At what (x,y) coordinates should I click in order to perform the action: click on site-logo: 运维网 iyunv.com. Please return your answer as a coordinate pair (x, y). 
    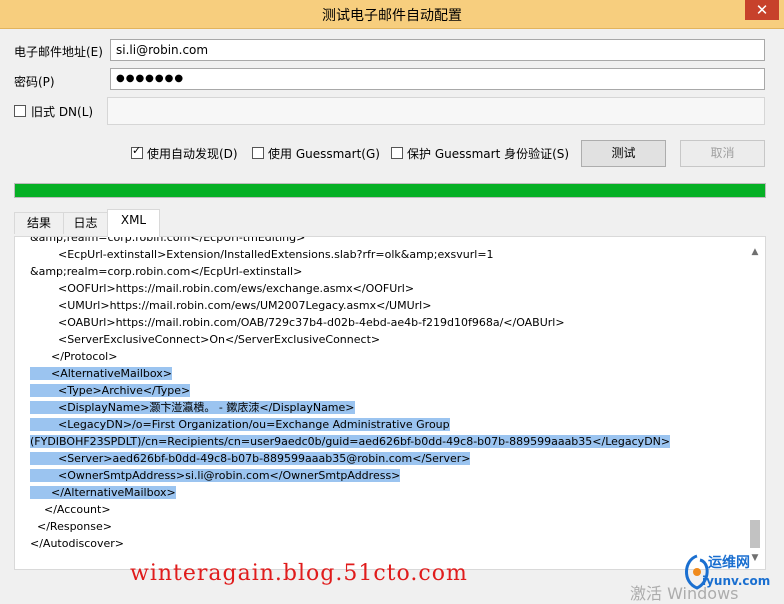
    Looking at the image, I should click on (730, 571).